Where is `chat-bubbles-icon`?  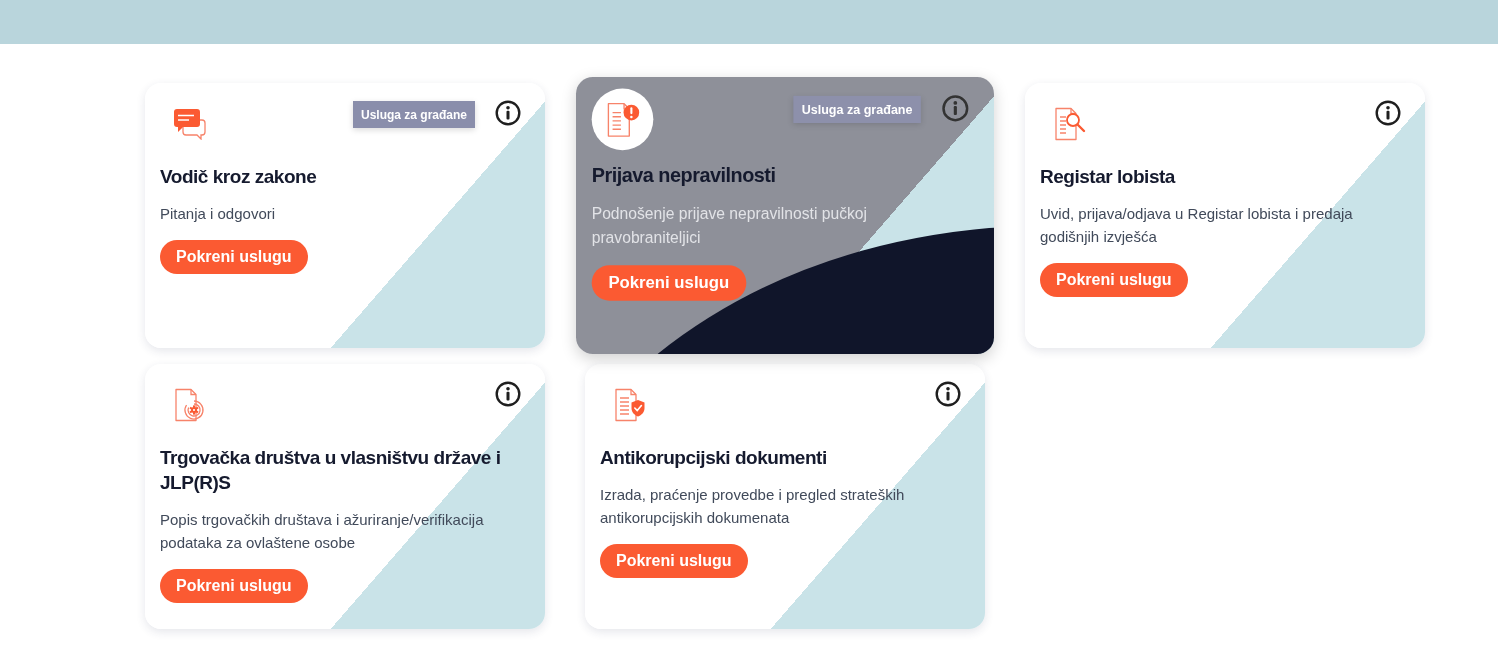
chat-bubbles-icon is located at coordinates (189, 123).